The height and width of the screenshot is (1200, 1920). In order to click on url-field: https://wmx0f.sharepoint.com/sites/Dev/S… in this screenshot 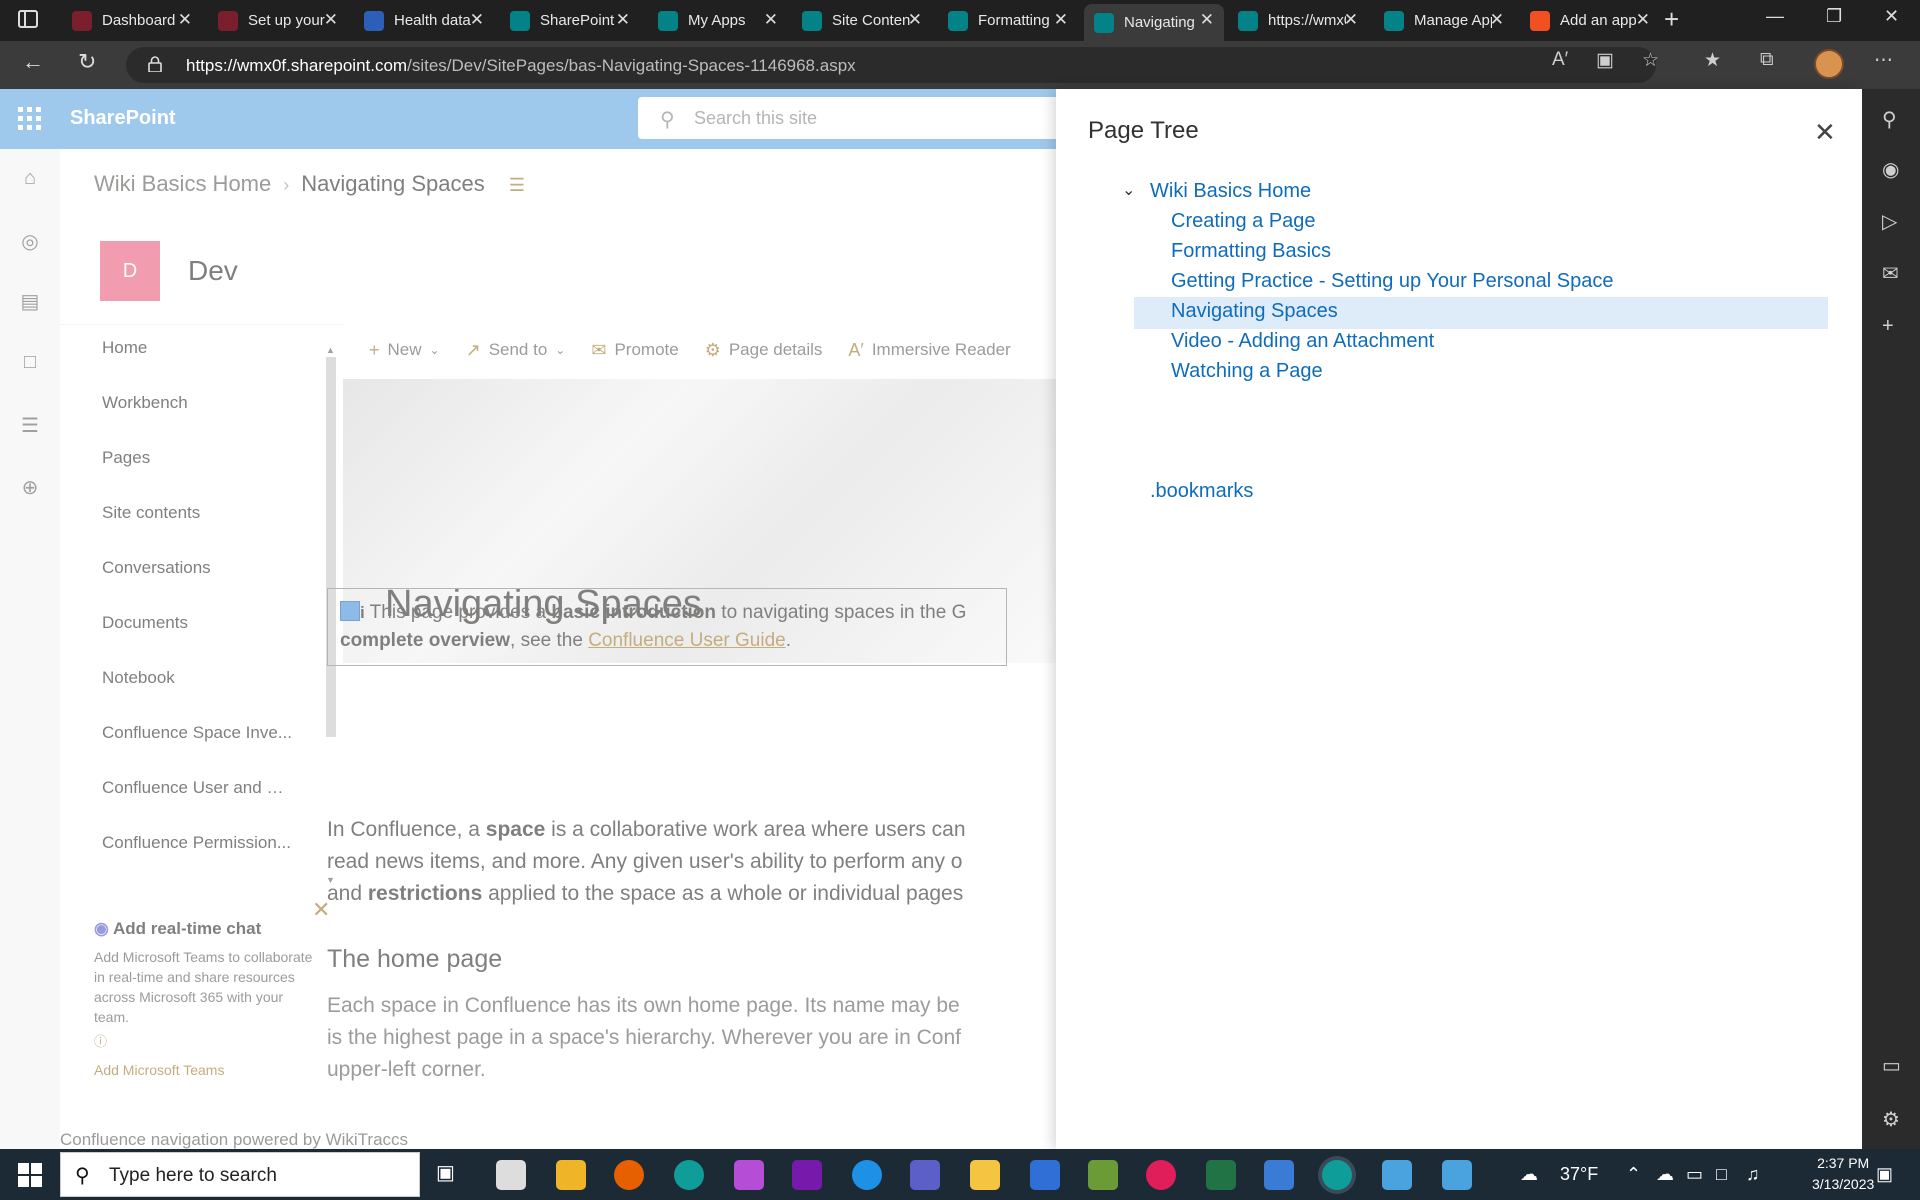, I will do `click(891, 65)`.